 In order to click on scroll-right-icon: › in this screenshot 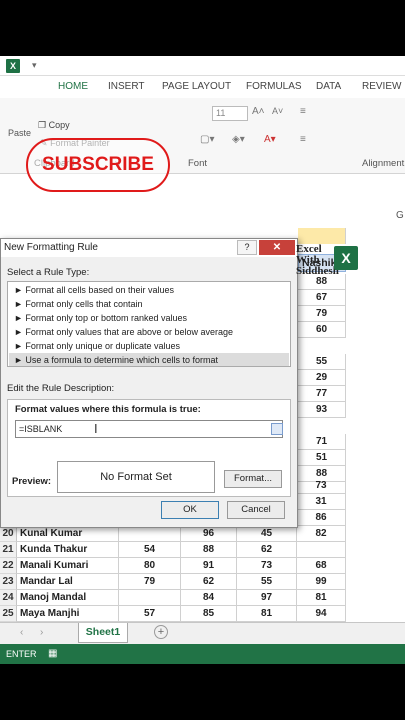, I will do `click(41, 632)`.